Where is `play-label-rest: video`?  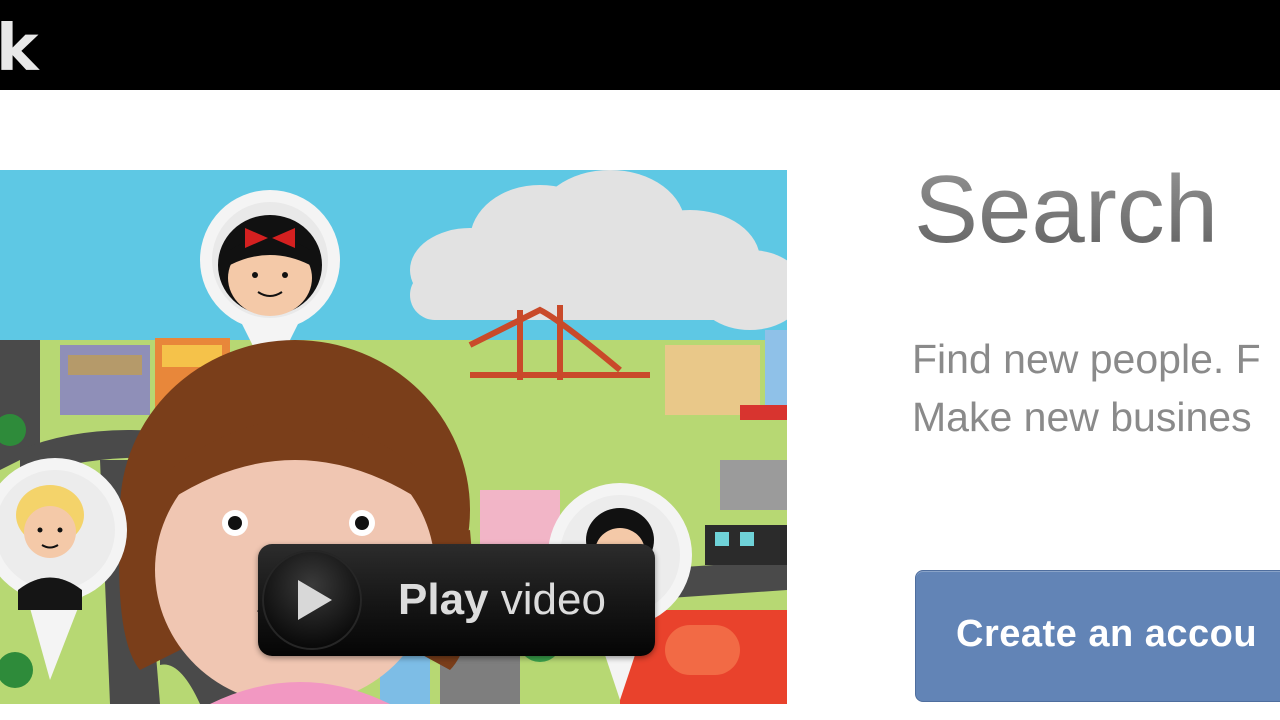
play-label-rest: video is located at coordinates (547, 599).